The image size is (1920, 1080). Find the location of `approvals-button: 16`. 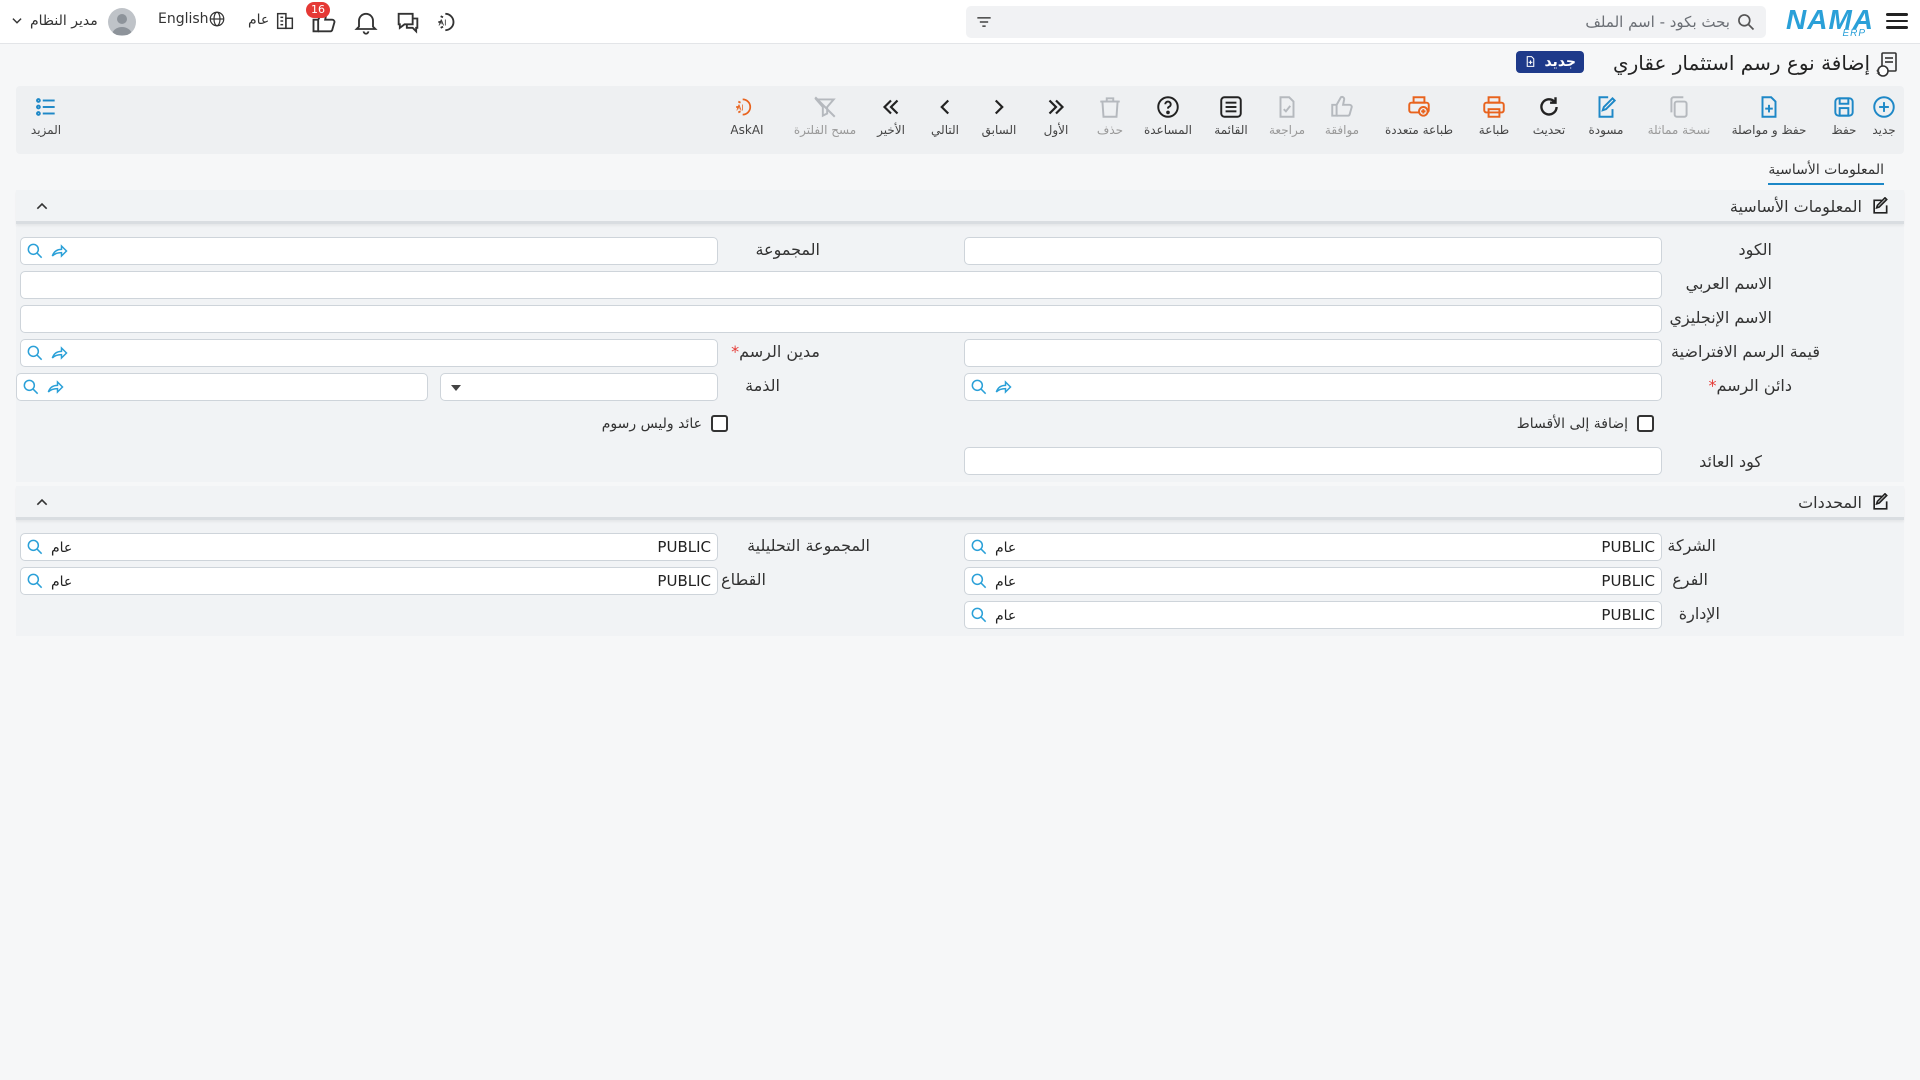

approvals-button: 16 is located at coordinates (322, 19).